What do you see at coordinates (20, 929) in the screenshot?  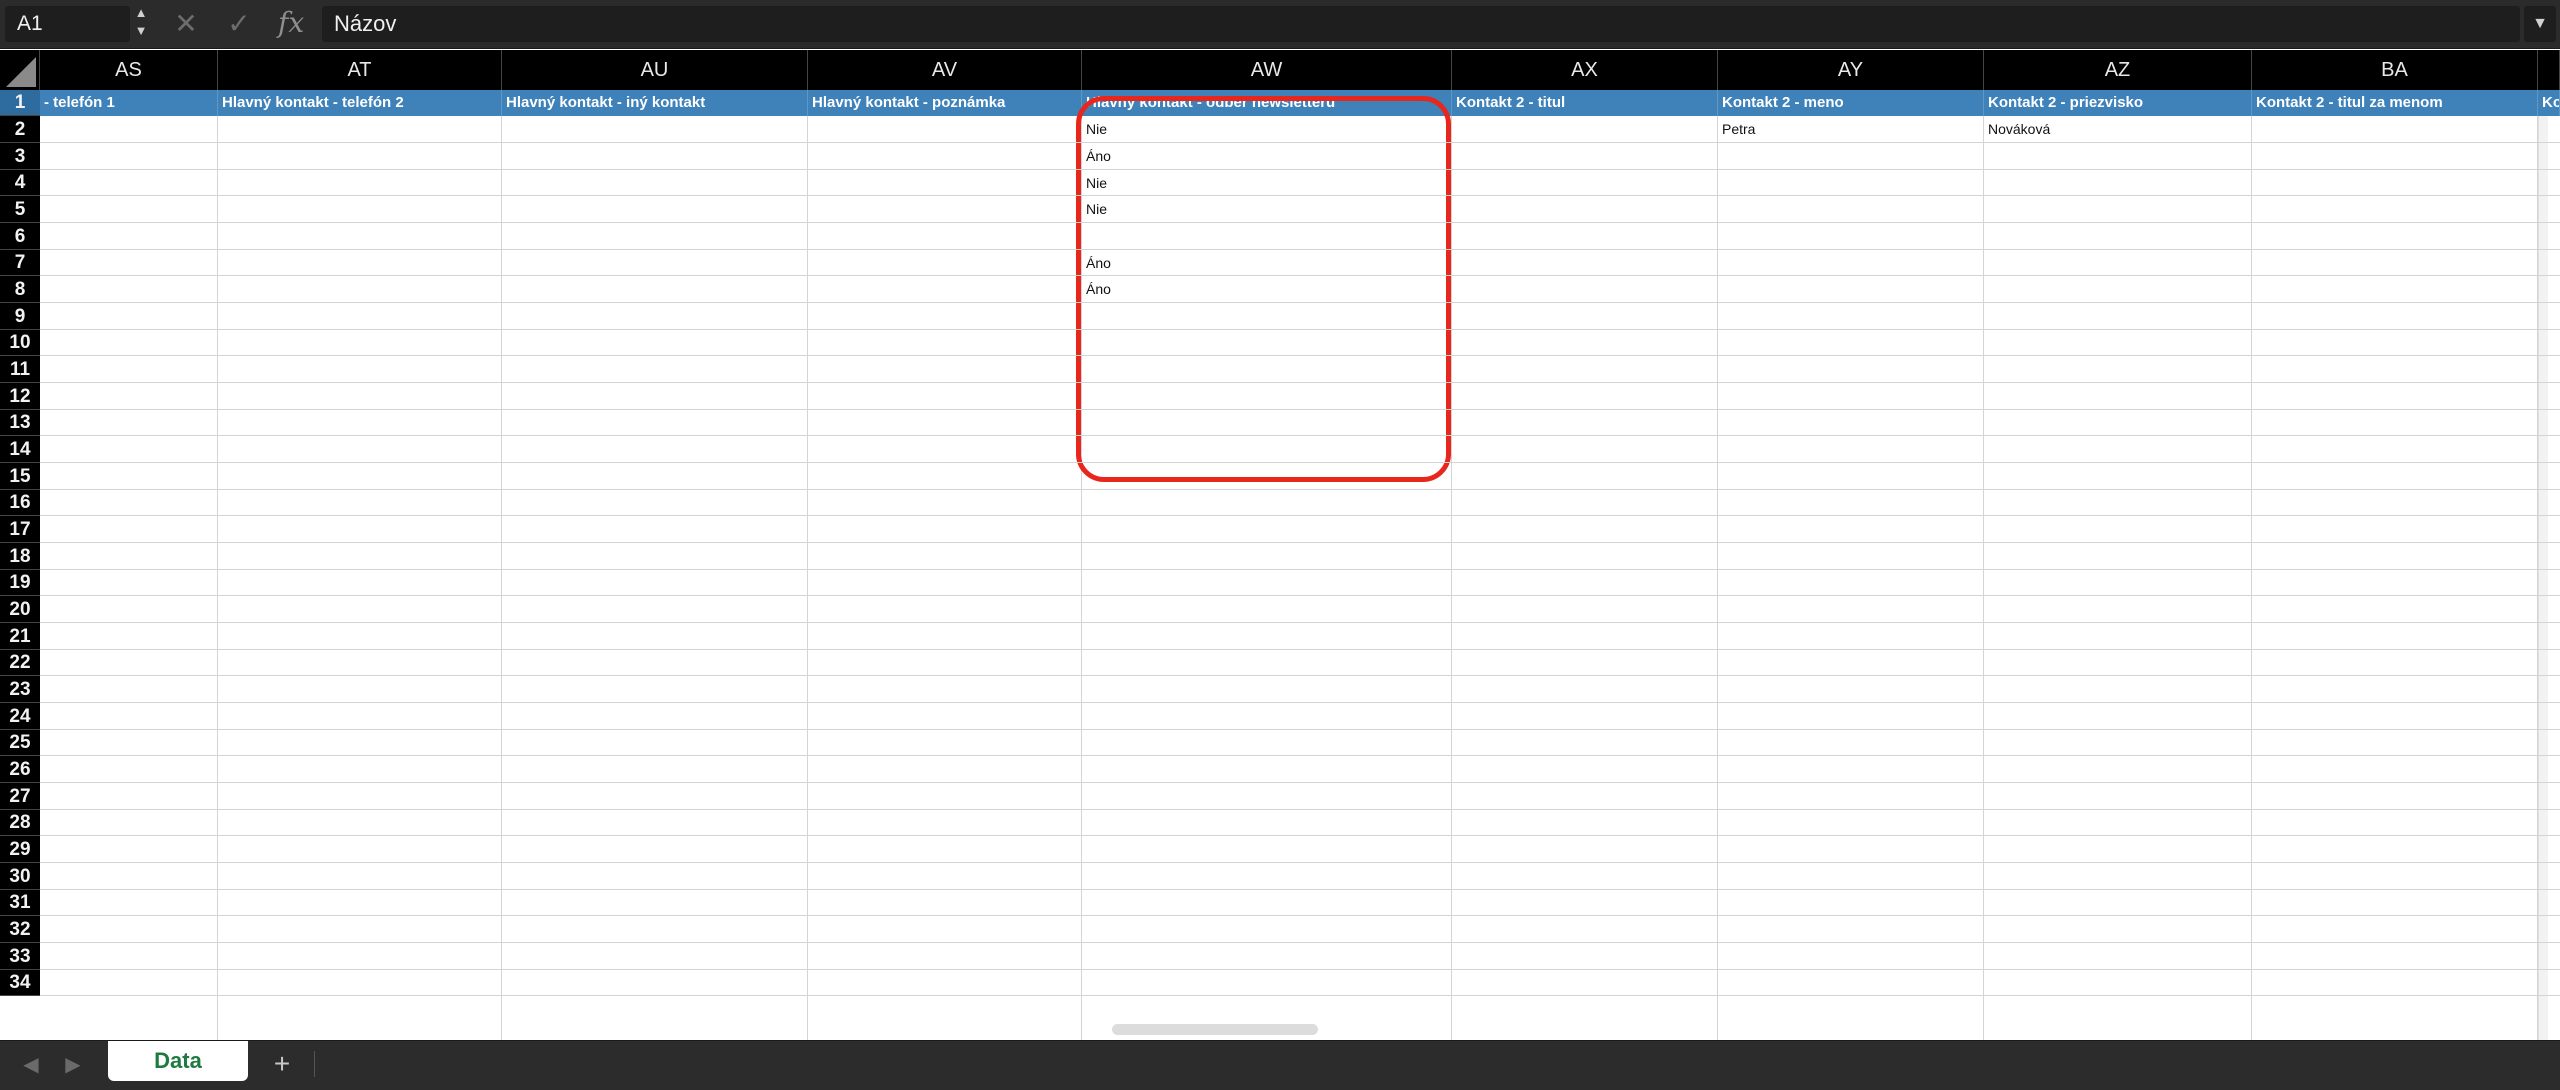 I see `row-header: 32` at bounding box center [20, 929].